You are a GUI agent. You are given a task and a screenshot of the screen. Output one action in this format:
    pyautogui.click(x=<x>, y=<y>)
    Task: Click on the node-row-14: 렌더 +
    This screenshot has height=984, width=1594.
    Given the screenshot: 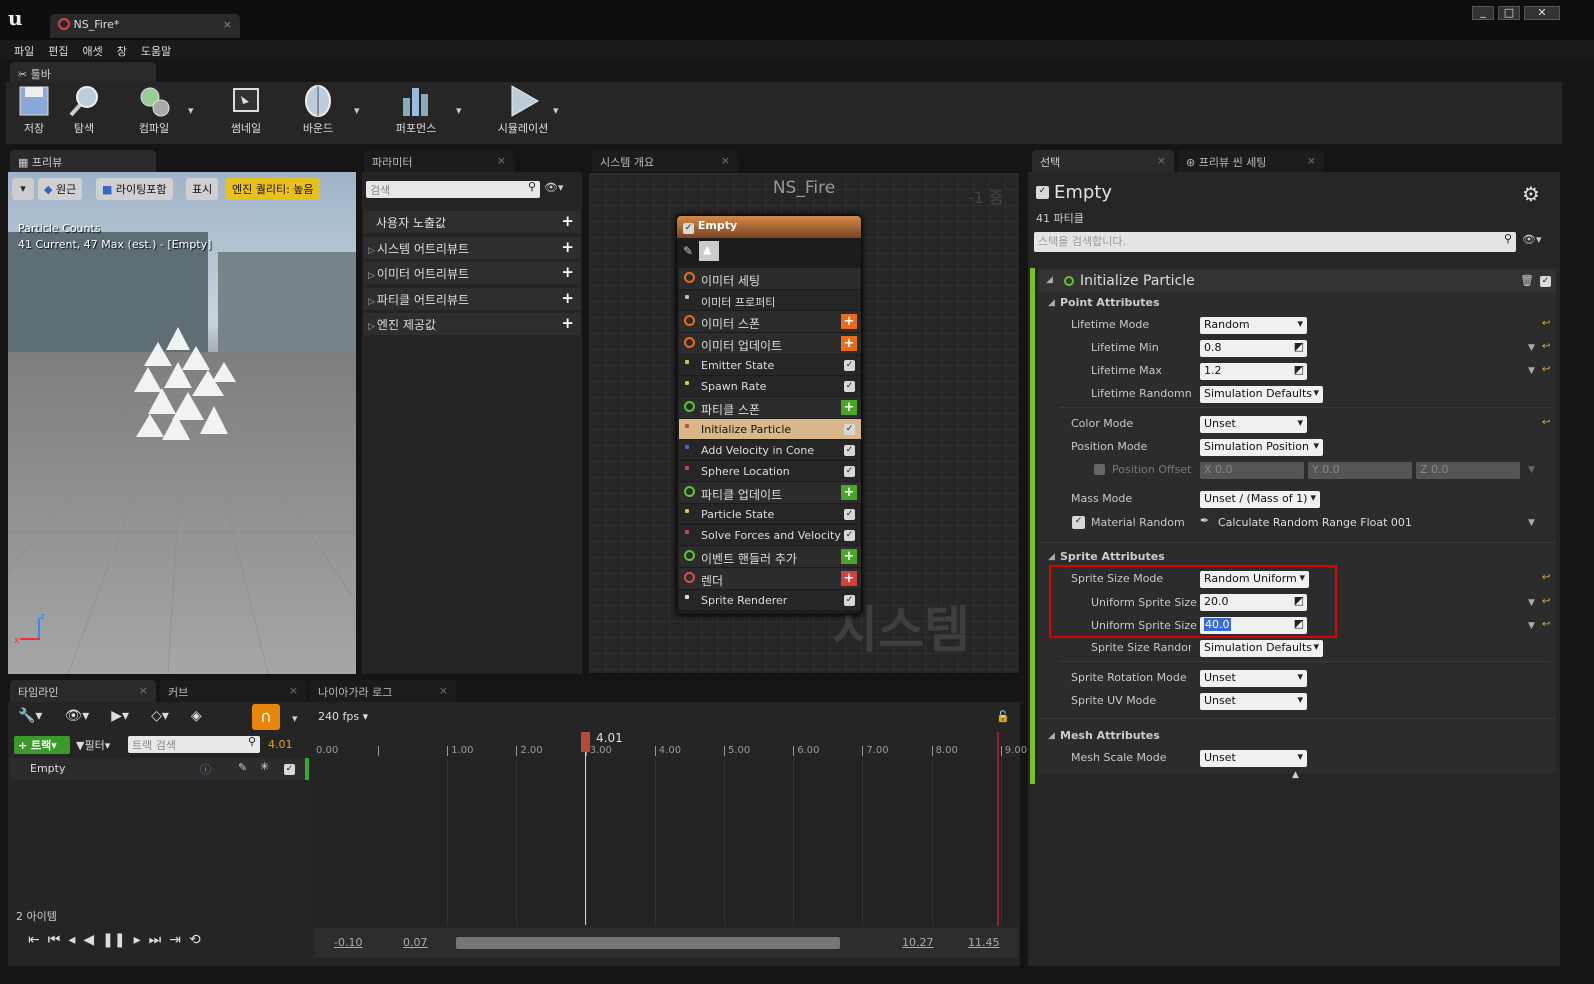 What is the action you would take?
    pyautogui.click(x=770, y=578)
    